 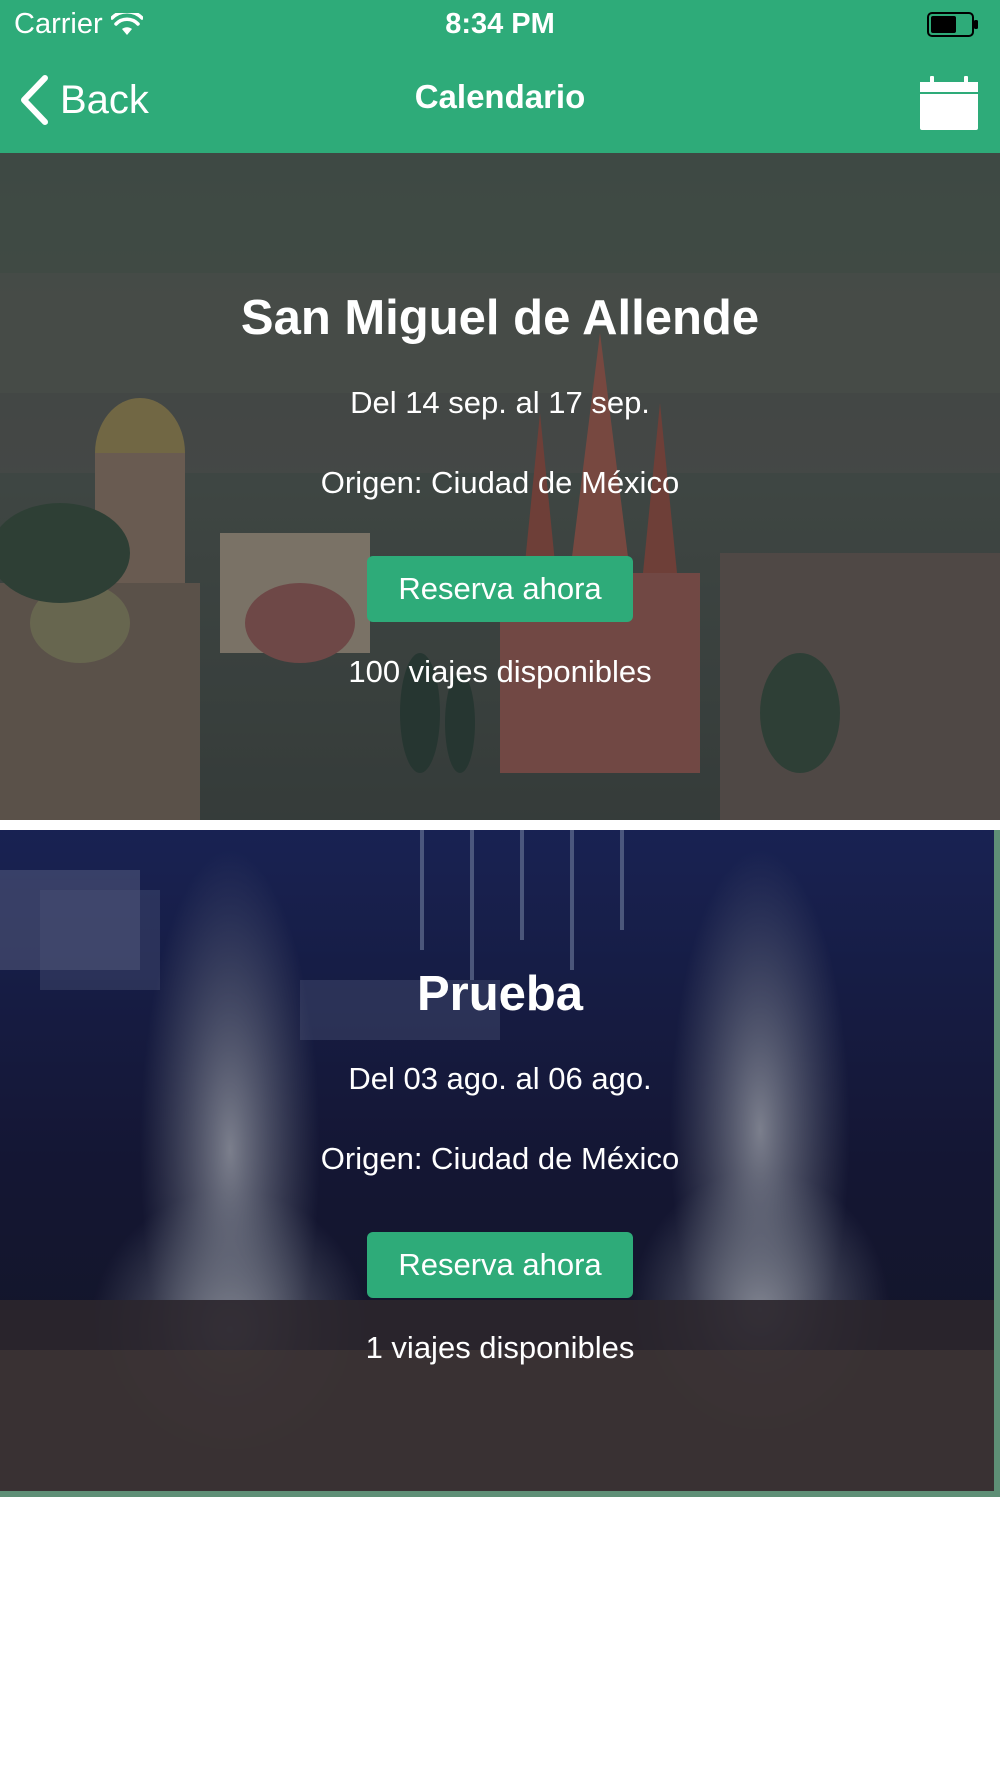 I want to click on status-bar: Carrier 8:34 PM, so click(x=500, y=25).